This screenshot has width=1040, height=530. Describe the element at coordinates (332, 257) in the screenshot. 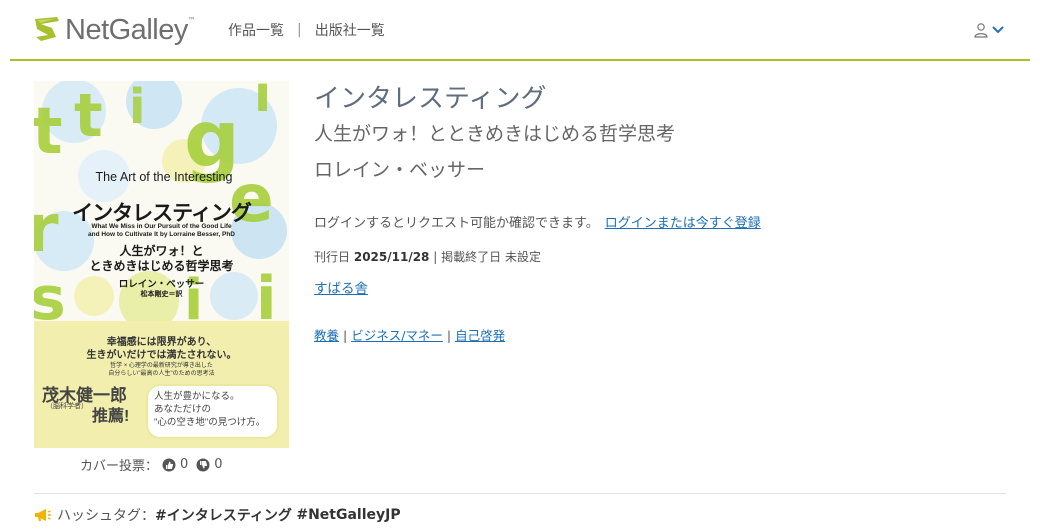

I see `pub-date-label: 刊行日` at that location.